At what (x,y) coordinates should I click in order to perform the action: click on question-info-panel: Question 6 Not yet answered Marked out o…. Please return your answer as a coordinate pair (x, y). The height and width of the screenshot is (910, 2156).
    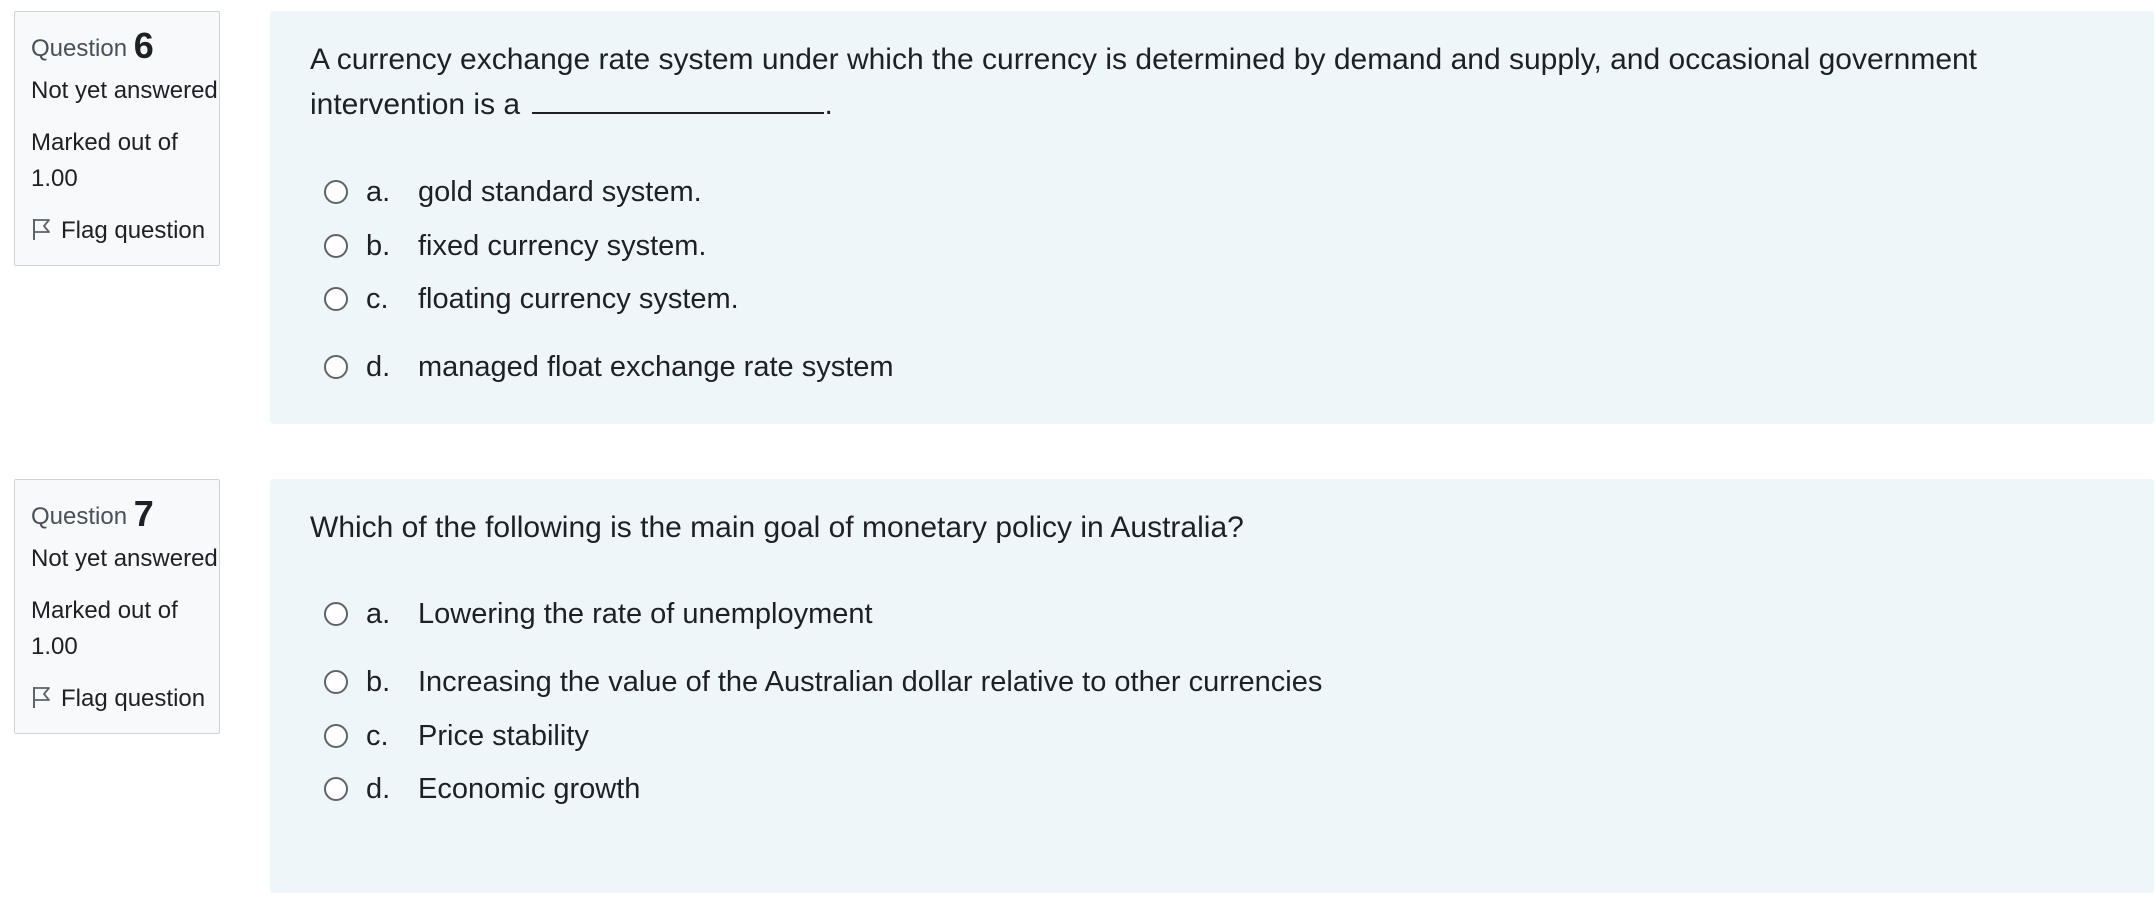
    Looking at the image, I should click on (117, 138).